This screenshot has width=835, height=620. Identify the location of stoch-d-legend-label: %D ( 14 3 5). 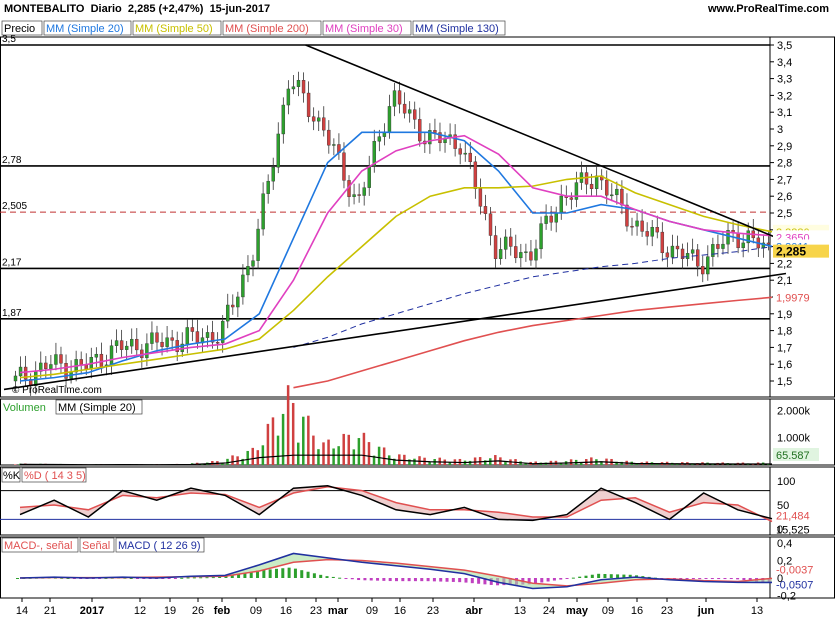
(55, 476).